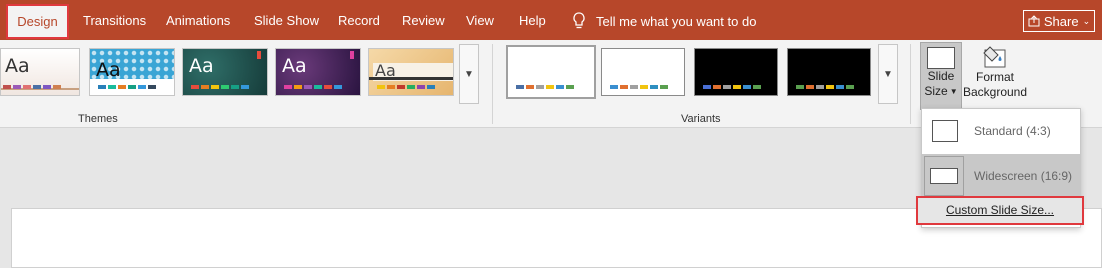 The image size is (1102, 268). I want to click on share-icon, so click(1034, 21).